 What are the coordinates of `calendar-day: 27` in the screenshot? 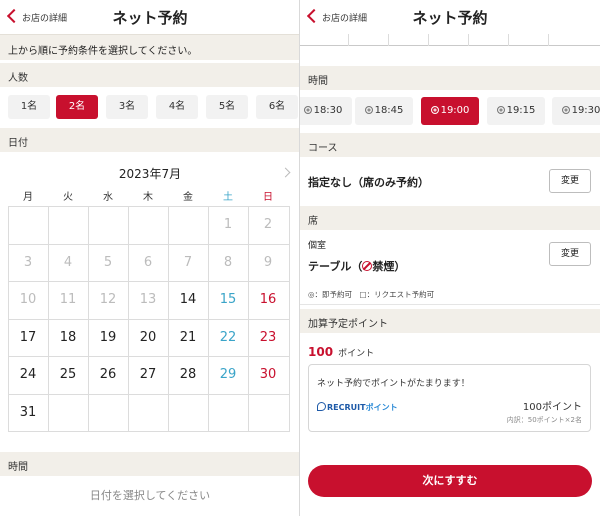 It's located at (148, 374).